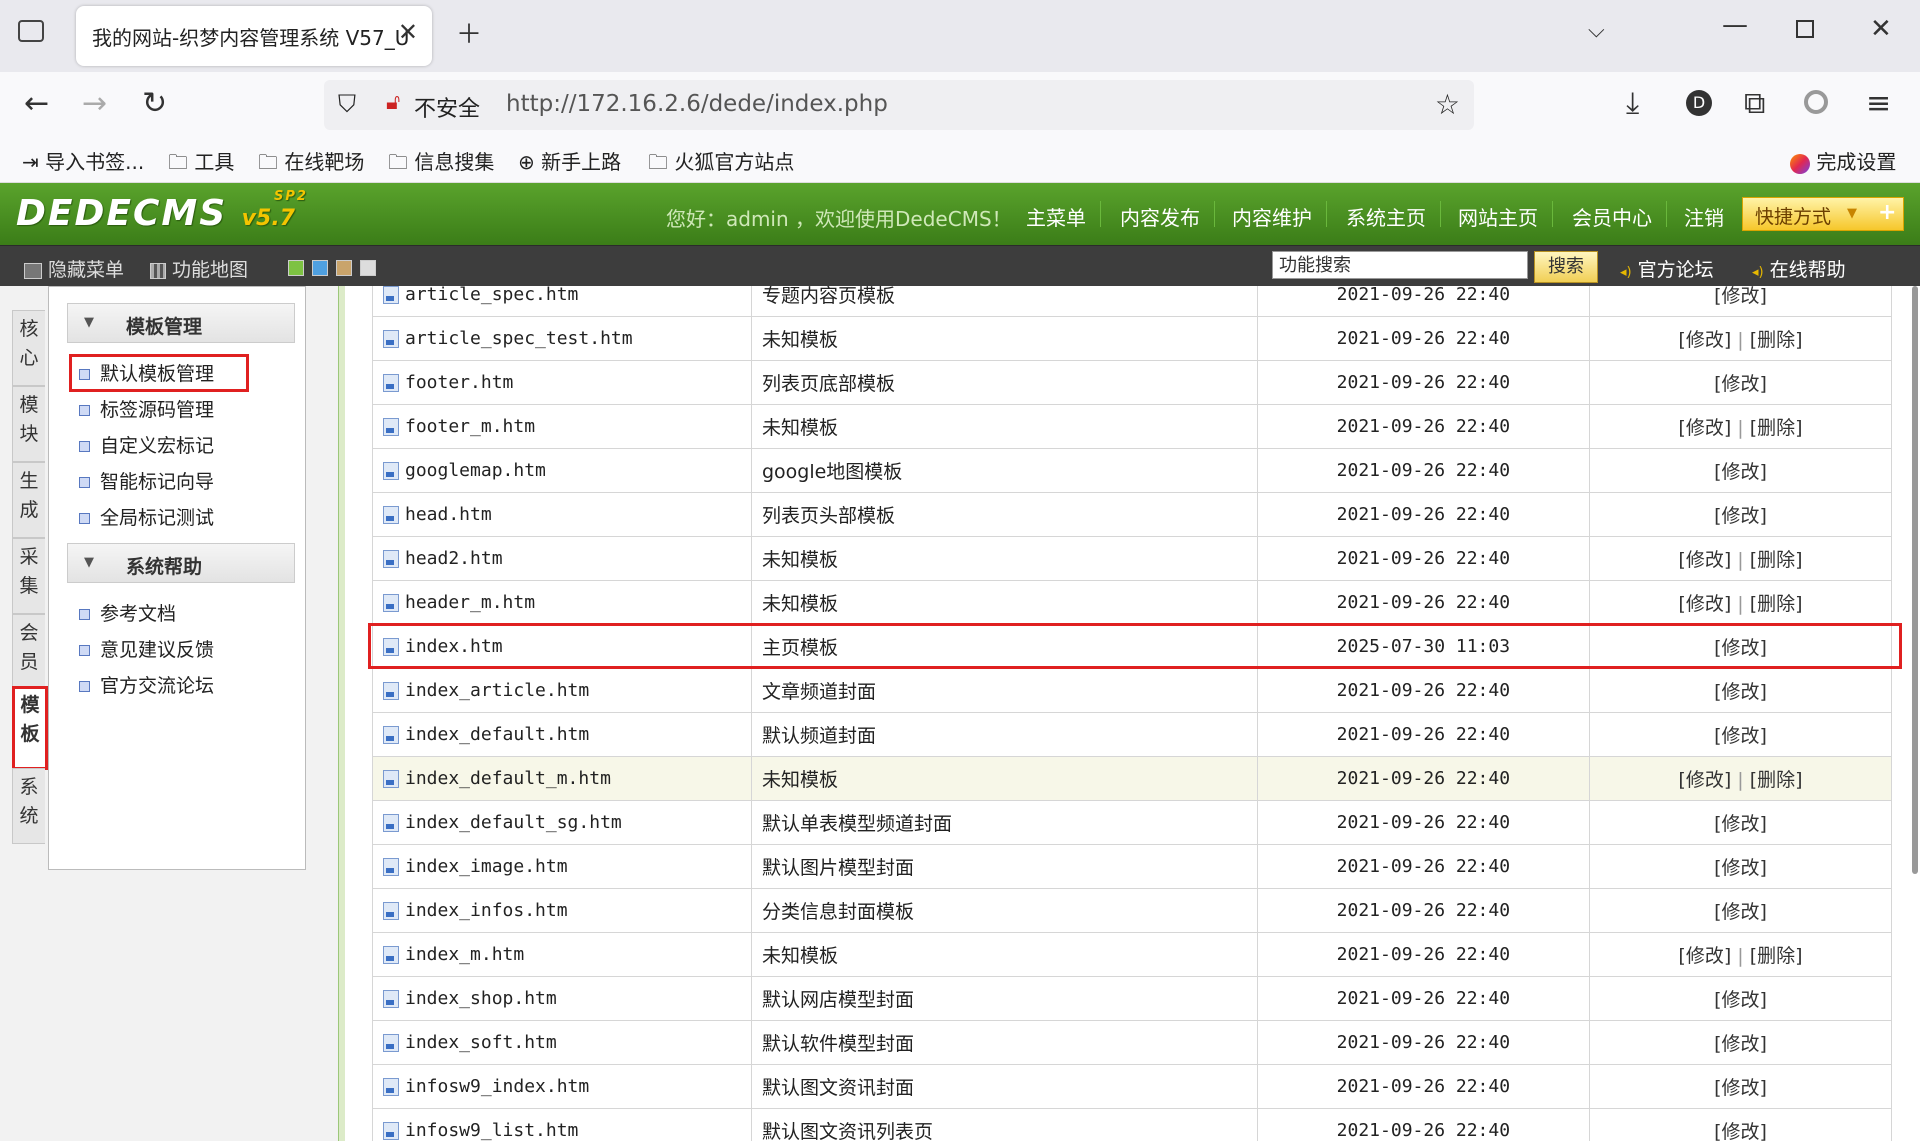  What do you see at coordinates (481, 998) in the screenshot?
I see `file-name: index_shop.htm` at bounding box center [481, 998].